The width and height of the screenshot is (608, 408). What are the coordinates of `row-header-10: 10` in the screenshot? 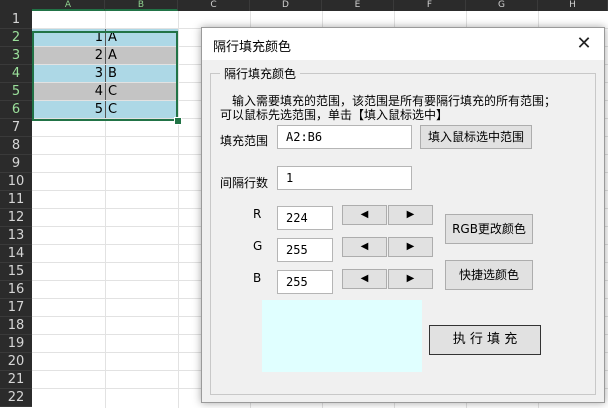 It's located at (16, 182).